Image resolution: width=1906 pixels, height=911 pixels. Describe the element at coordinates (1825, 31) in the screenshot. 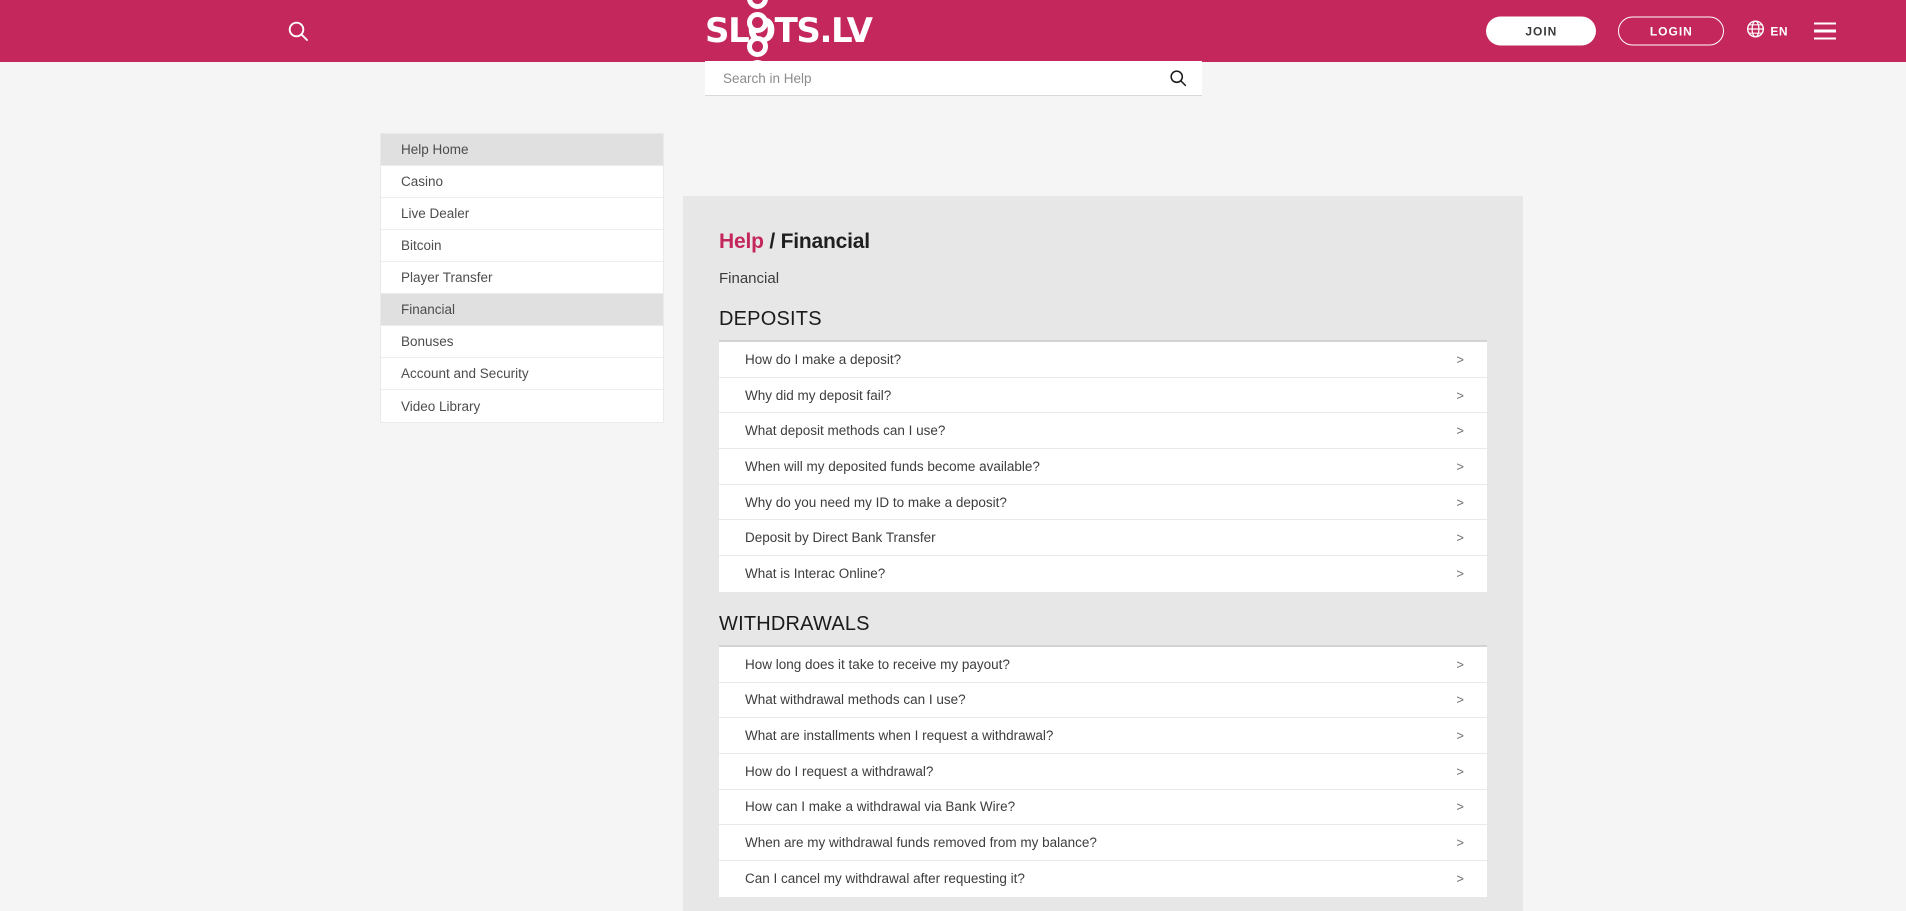

I see `hamburger-menu-icon` at that location.